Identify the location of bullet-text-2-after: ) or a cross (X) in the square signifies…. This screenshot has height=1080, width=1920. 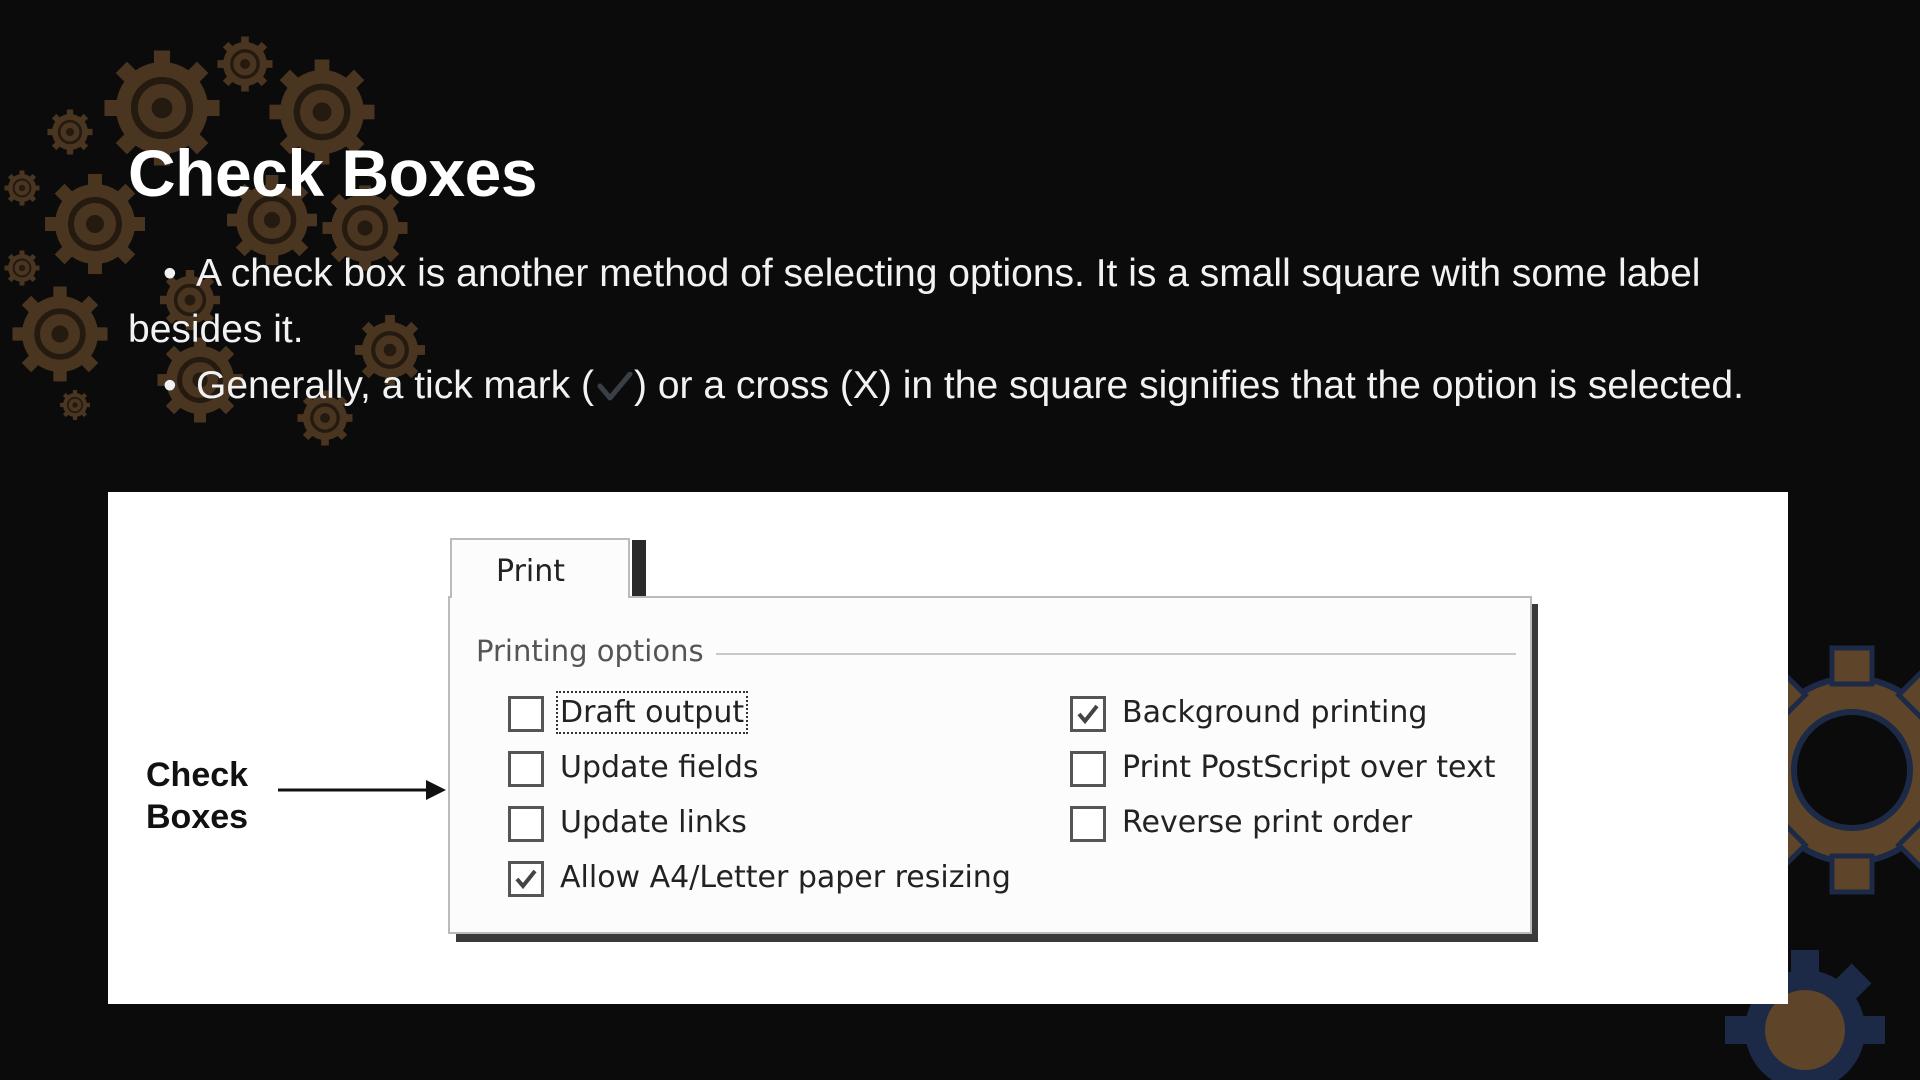
(1189, 385).